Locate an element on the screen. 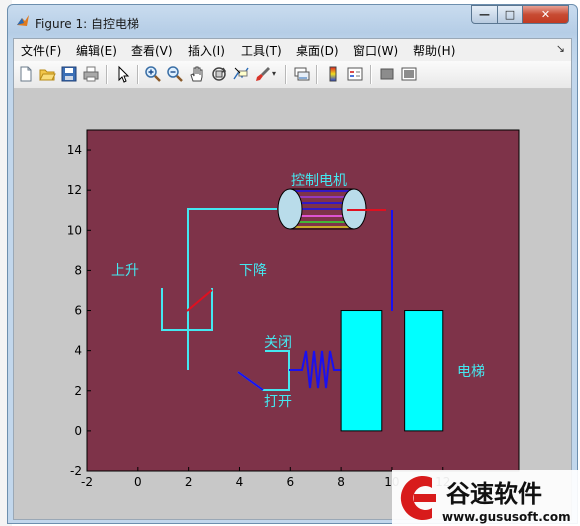 Image resolution: width=580 pixels, height=526 pixels. figure-toolbar: ▾ is located at coordinates (292, 75).